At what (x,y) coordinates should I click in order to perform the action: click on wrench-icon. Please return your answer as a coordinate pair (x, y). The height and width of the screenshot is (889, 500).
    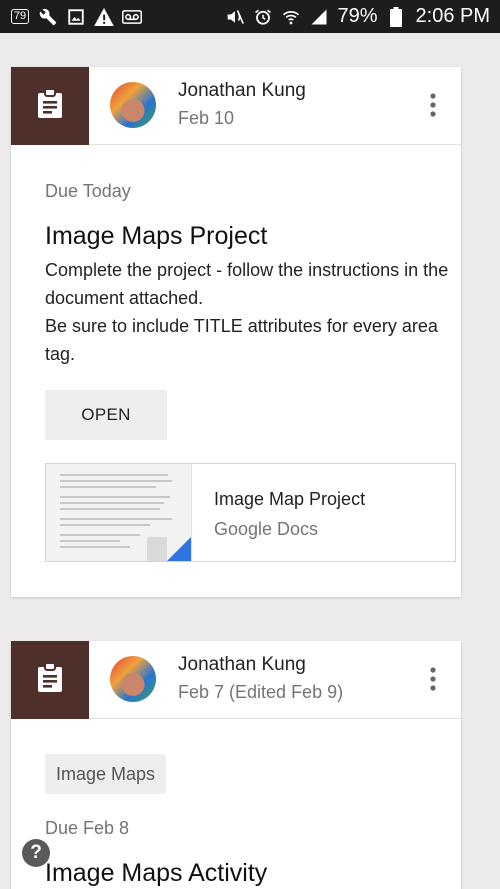
    Looking at the image, I should click on (48, 17).